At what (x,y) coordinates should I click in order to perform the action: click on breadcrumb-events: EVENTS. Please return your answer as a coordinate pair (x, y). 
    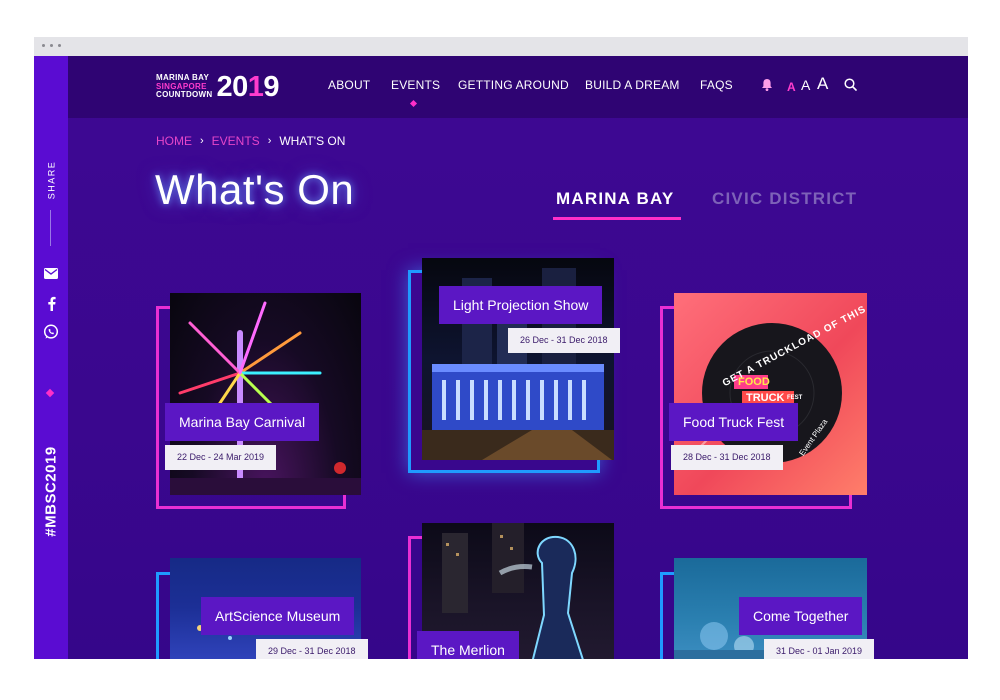
    Looking at the image, I should click on (236, 141).